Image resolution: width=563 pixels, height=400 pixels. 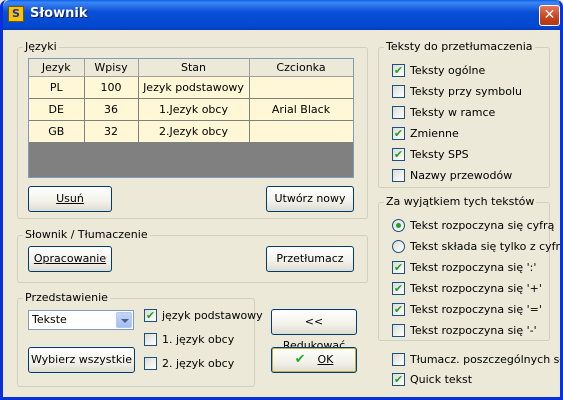 I want to click on table-cell: GB, so click(x=57, y=131).